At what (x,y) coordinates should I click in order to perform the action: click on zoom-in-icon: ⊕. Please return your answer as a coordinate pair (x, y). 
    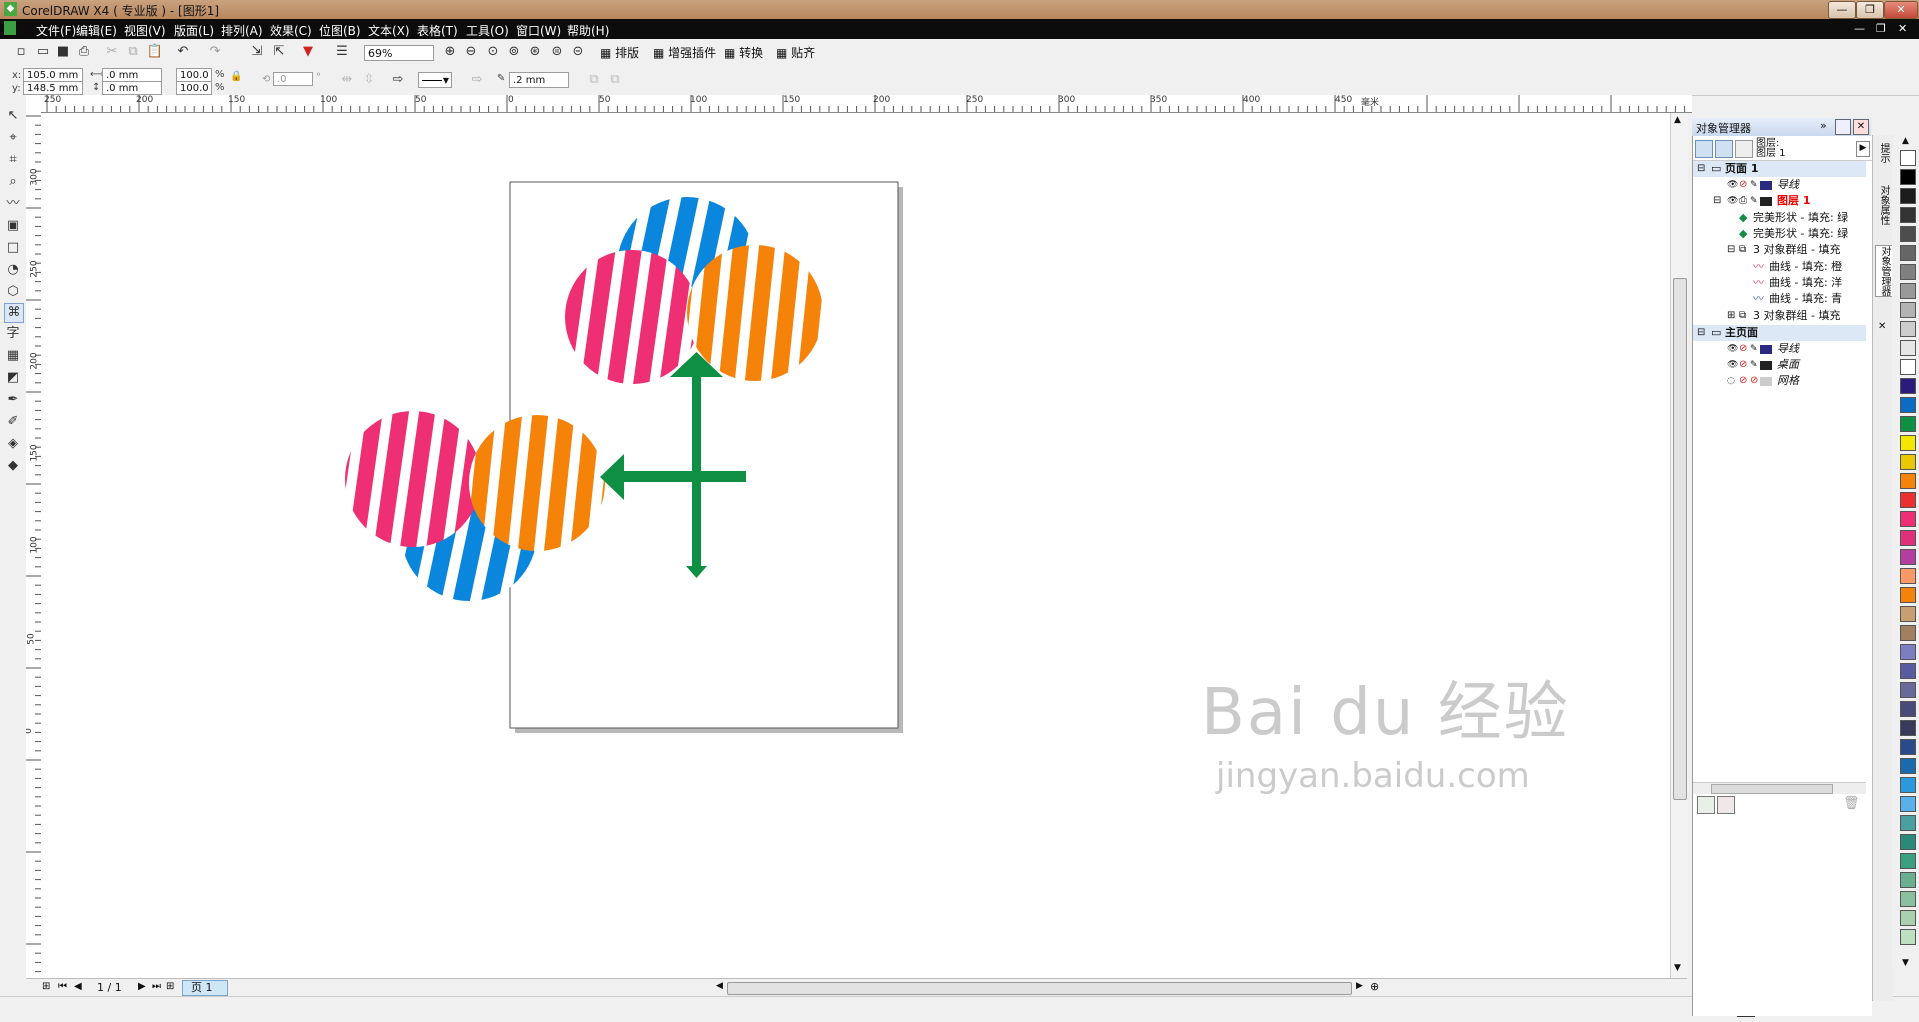
    Looking at the image, I should click on (450, 52).